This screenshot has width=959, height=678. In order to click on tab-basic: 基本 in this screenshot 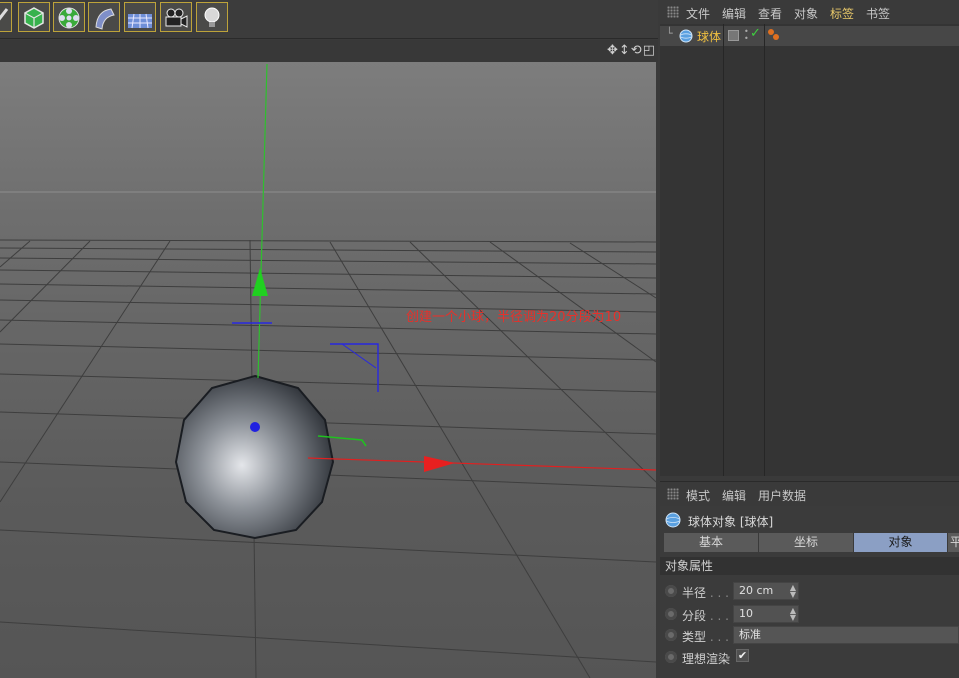, I will do `click(711, 542)`.